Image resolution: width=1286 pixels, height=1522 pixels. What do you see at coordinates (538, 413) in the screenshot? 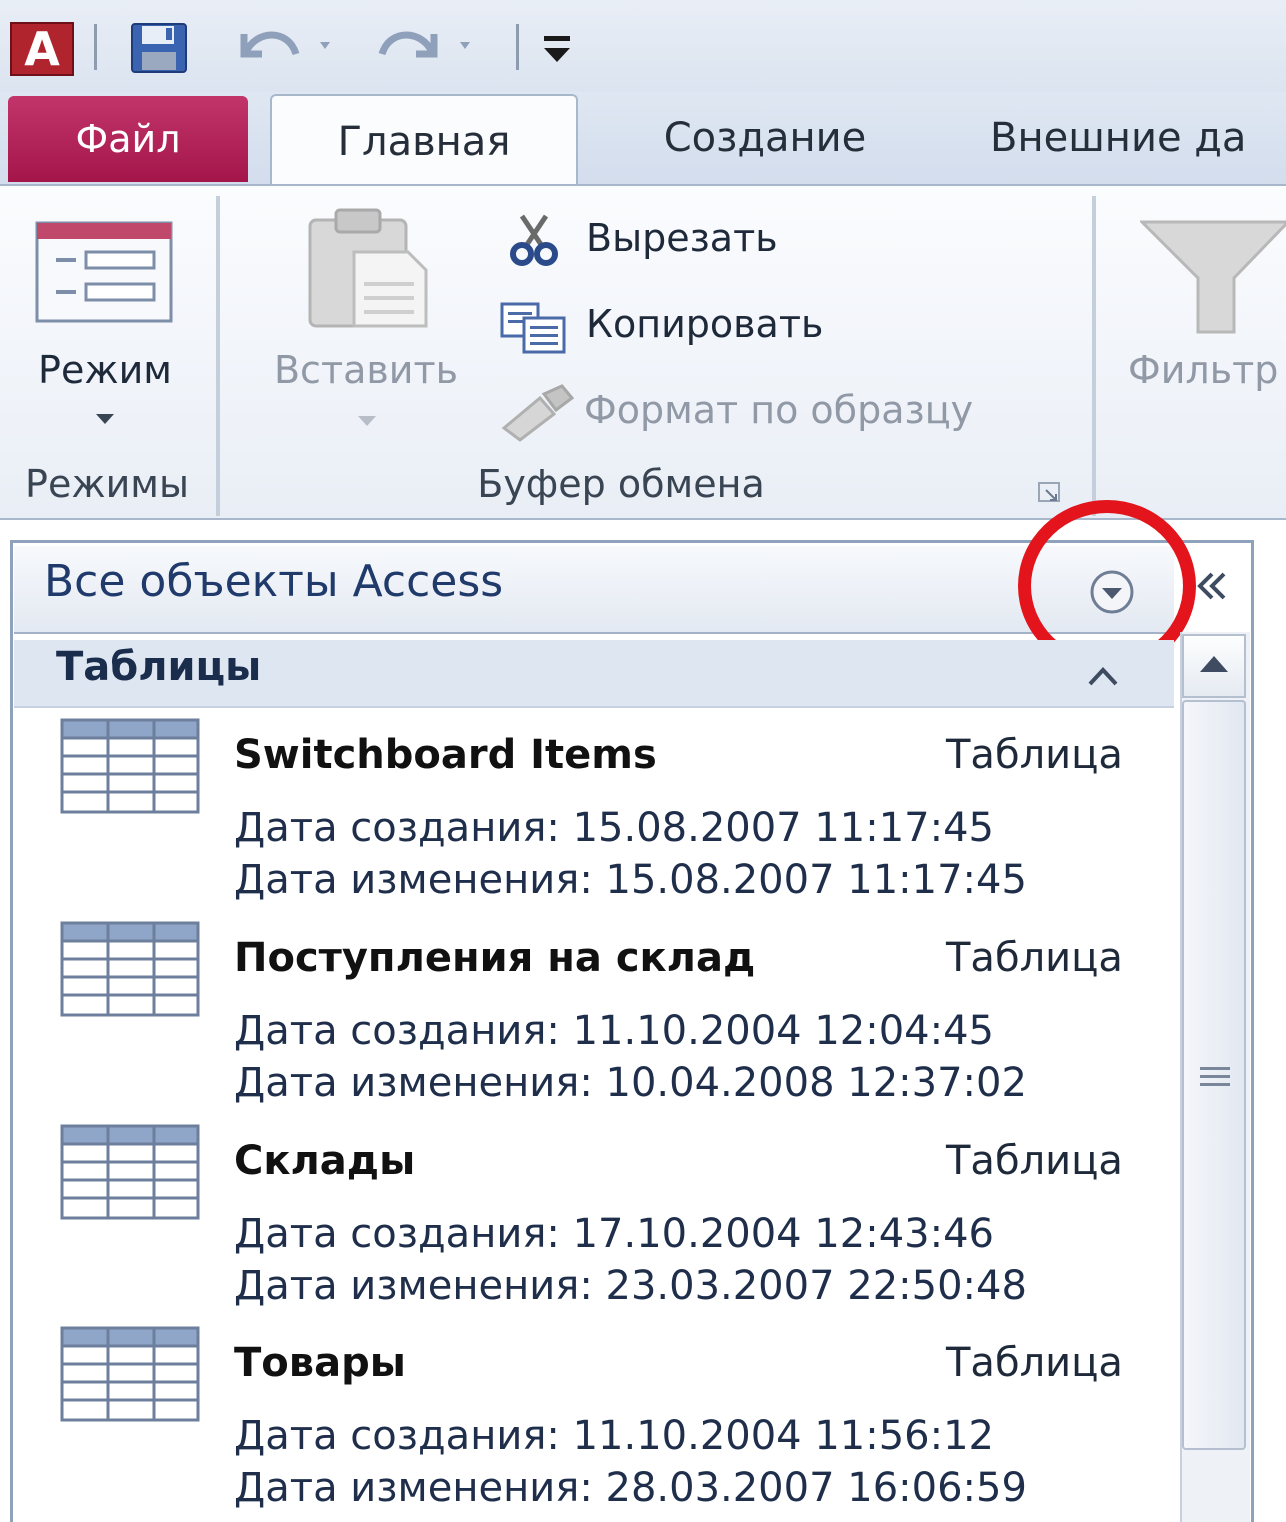
I see `format-painter-icon` at bounding box center [538, 413].